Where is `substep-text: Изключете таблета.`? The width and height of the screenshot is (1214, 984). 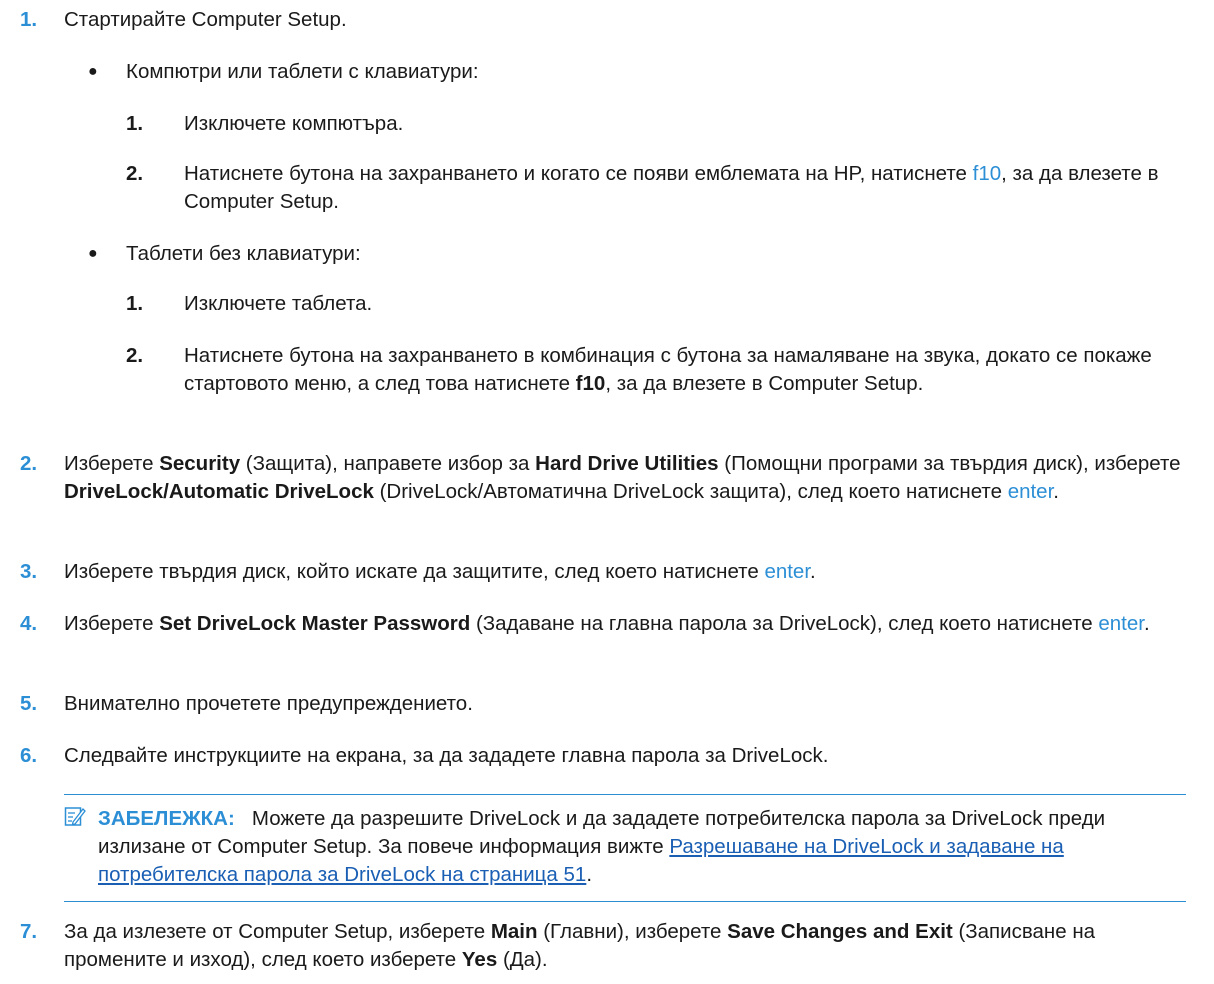
substep-text: Изключете таблета. is located at coordinates (278, 303).